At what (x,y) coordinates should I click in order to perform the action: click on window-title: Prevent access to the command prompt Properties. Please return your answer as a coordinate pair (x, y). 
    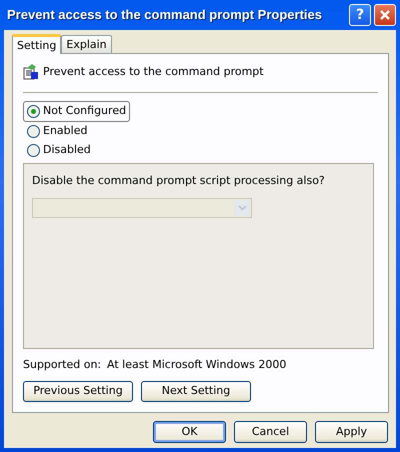
    Looking at the image, I should click on (165, 15).